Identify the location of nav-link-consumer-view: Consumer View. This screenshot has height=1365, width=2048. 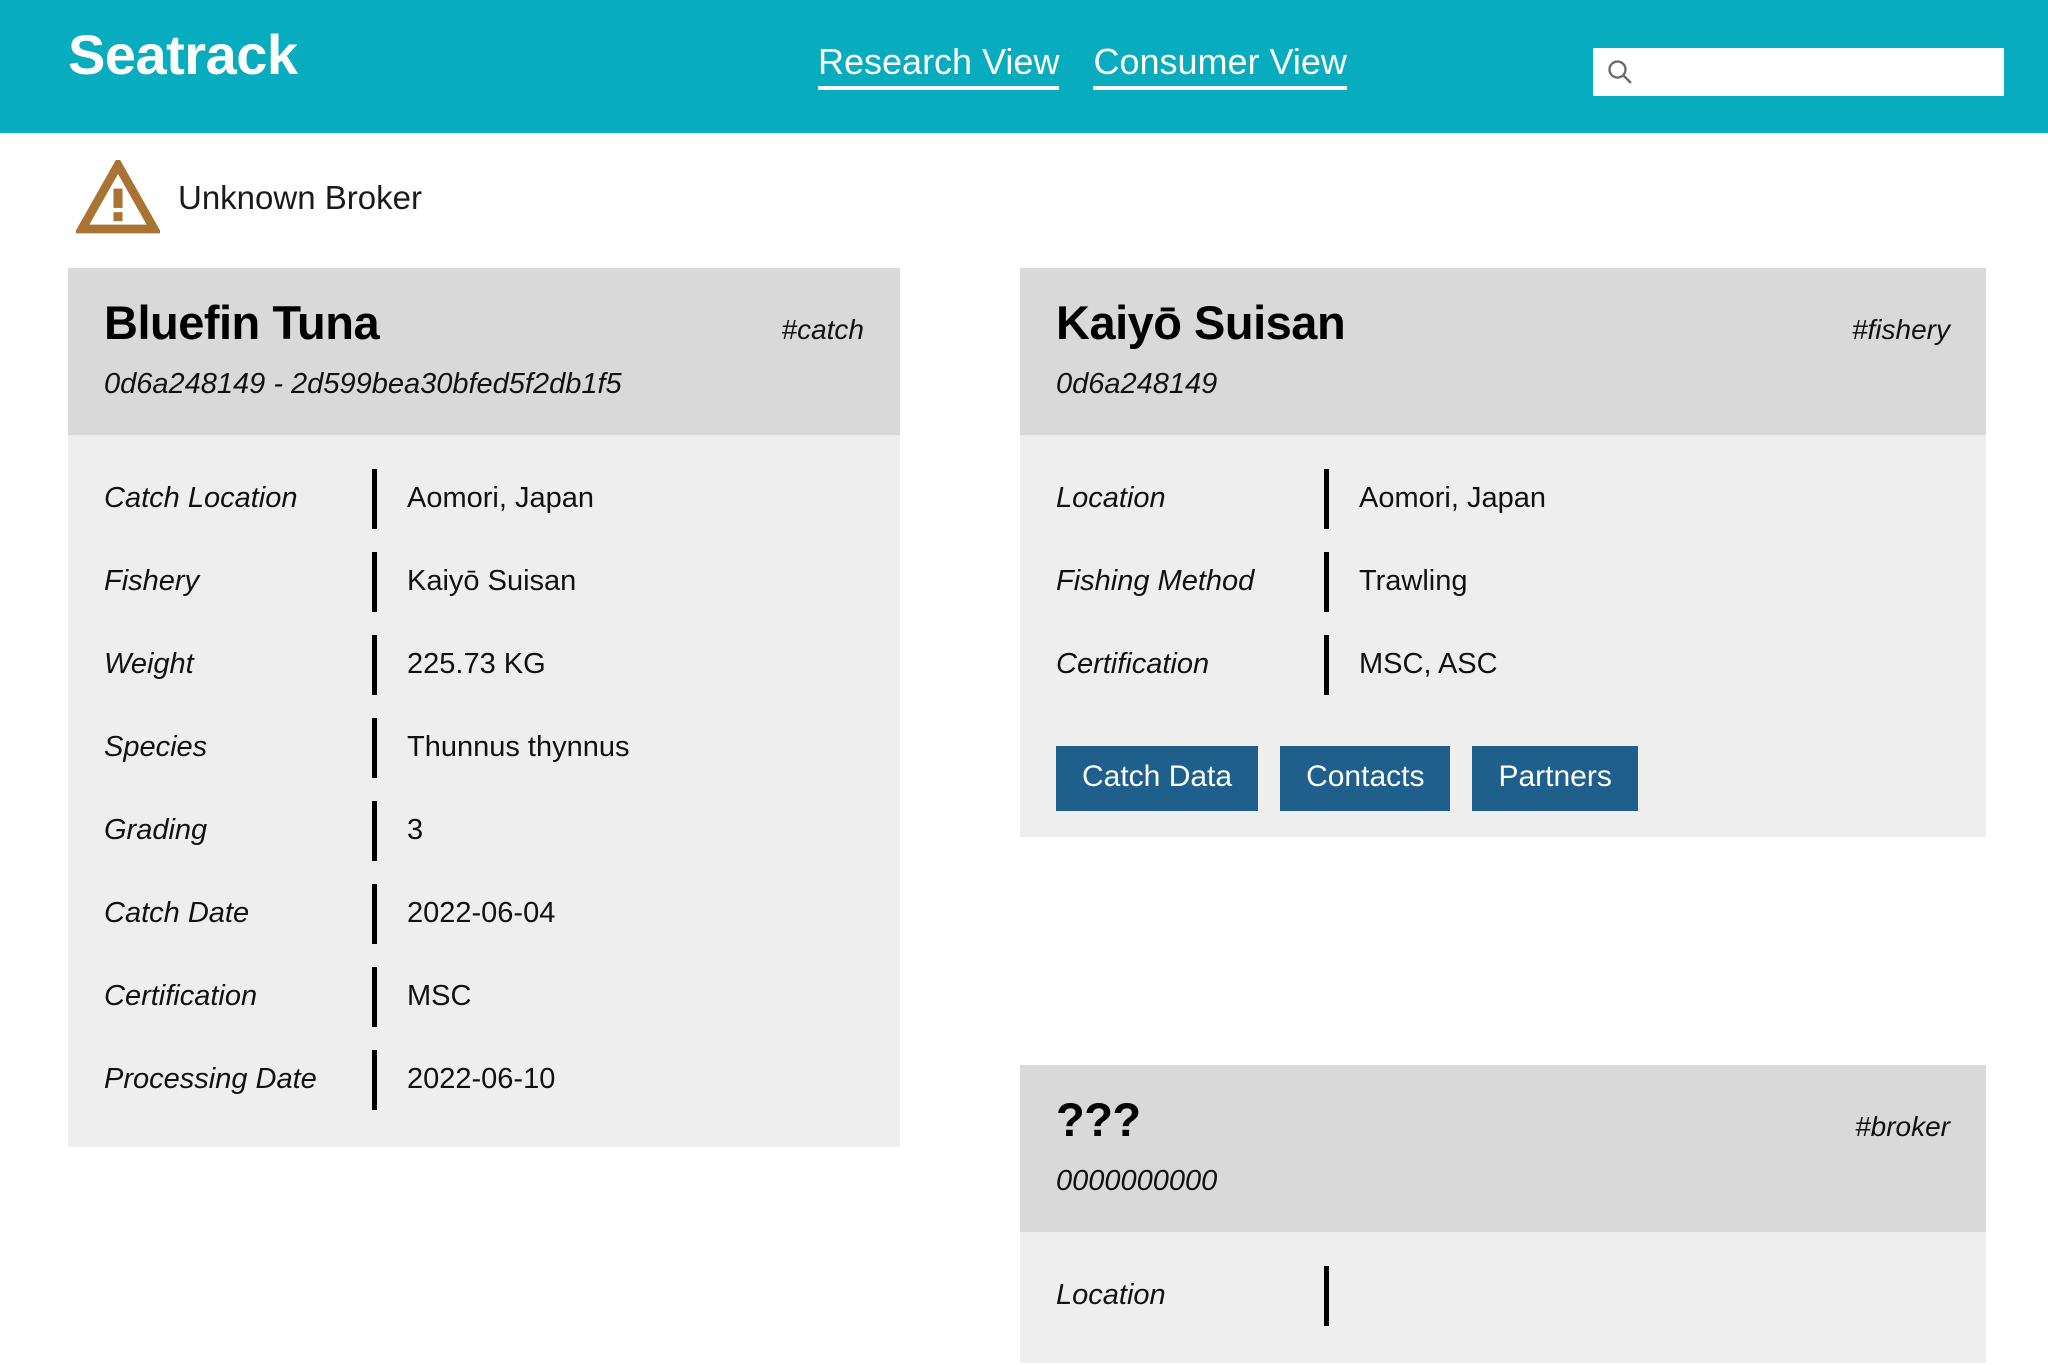
(1220, 66).